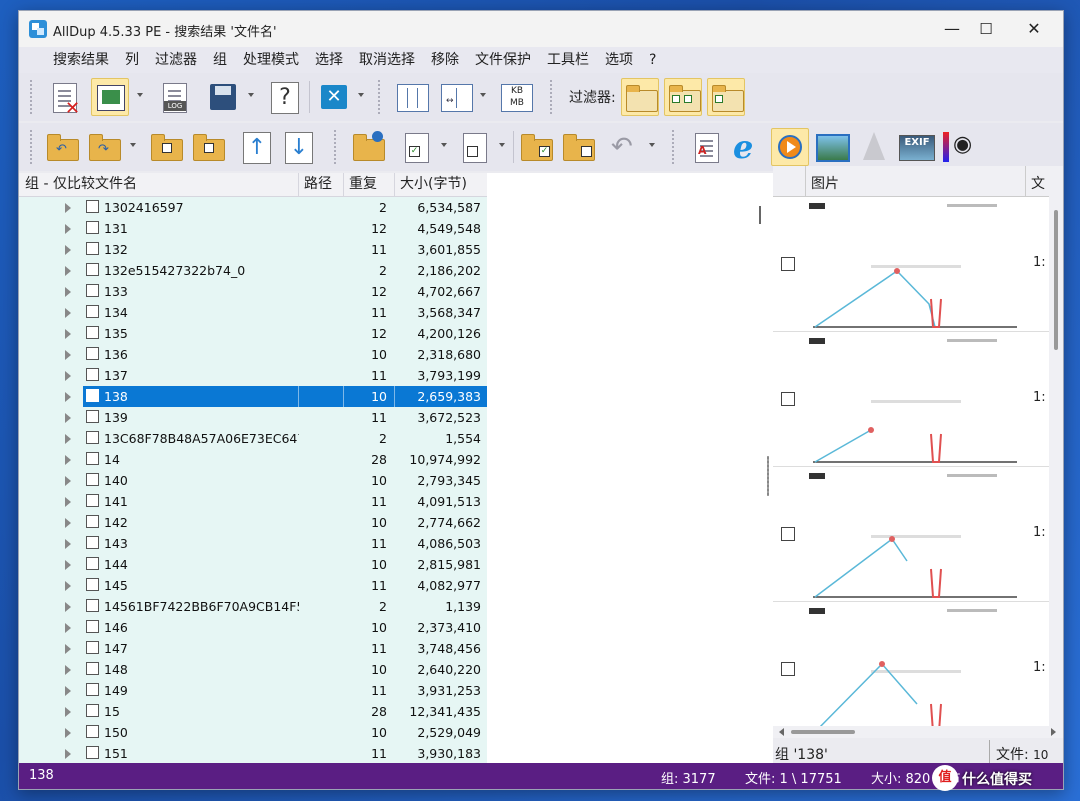 This screenshot has height=801, width=1080. I want to click on table-row: 1302416597 2 6,534,587, so click(253, 207).